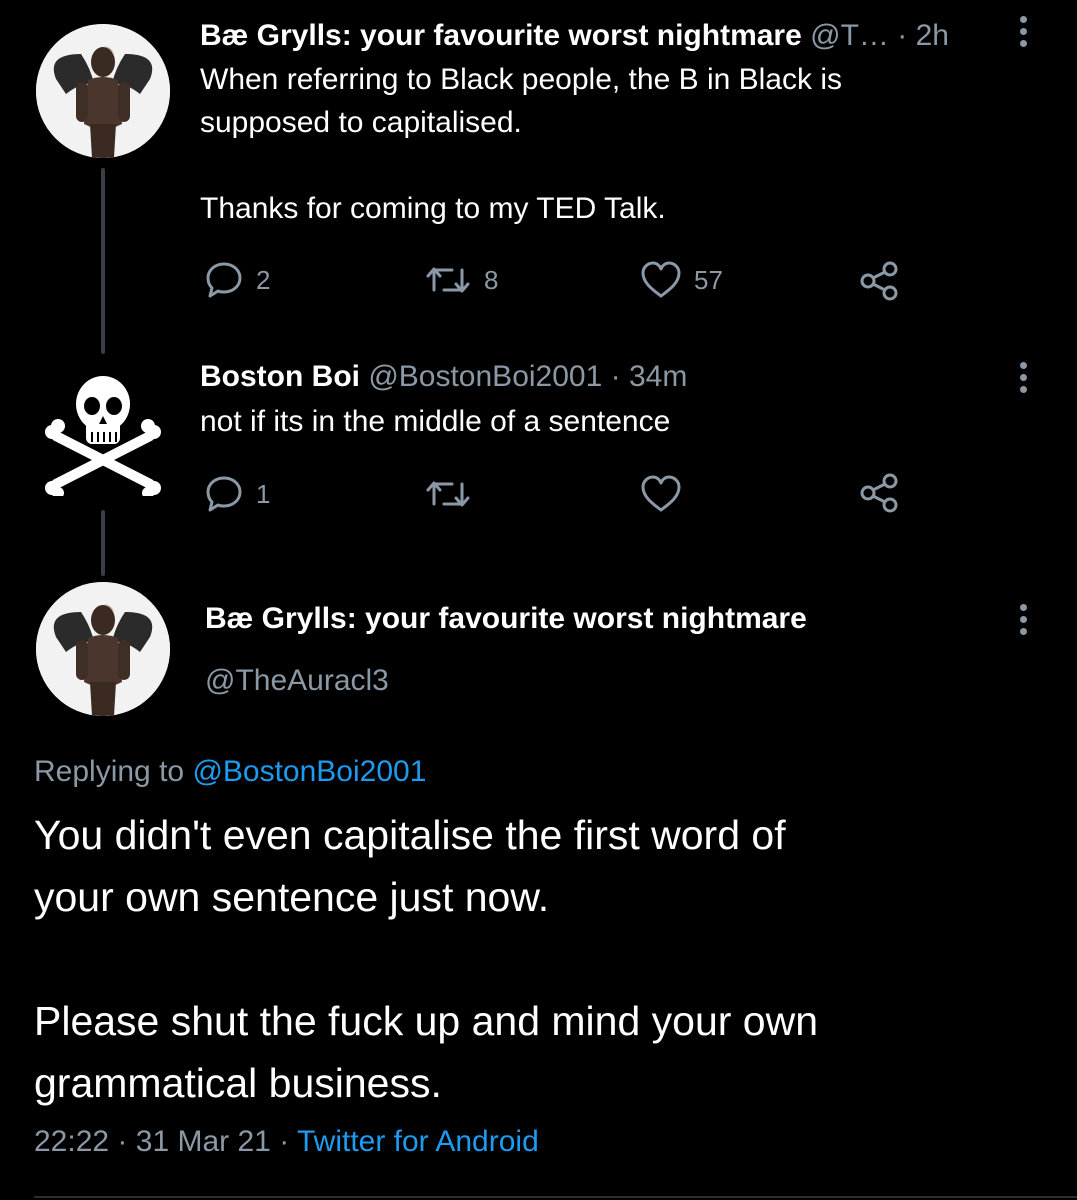 Image resolution: width=1077 pixels, height=1200 pixels. I want to click on username: @TheAuracl3, so click(297, 681).